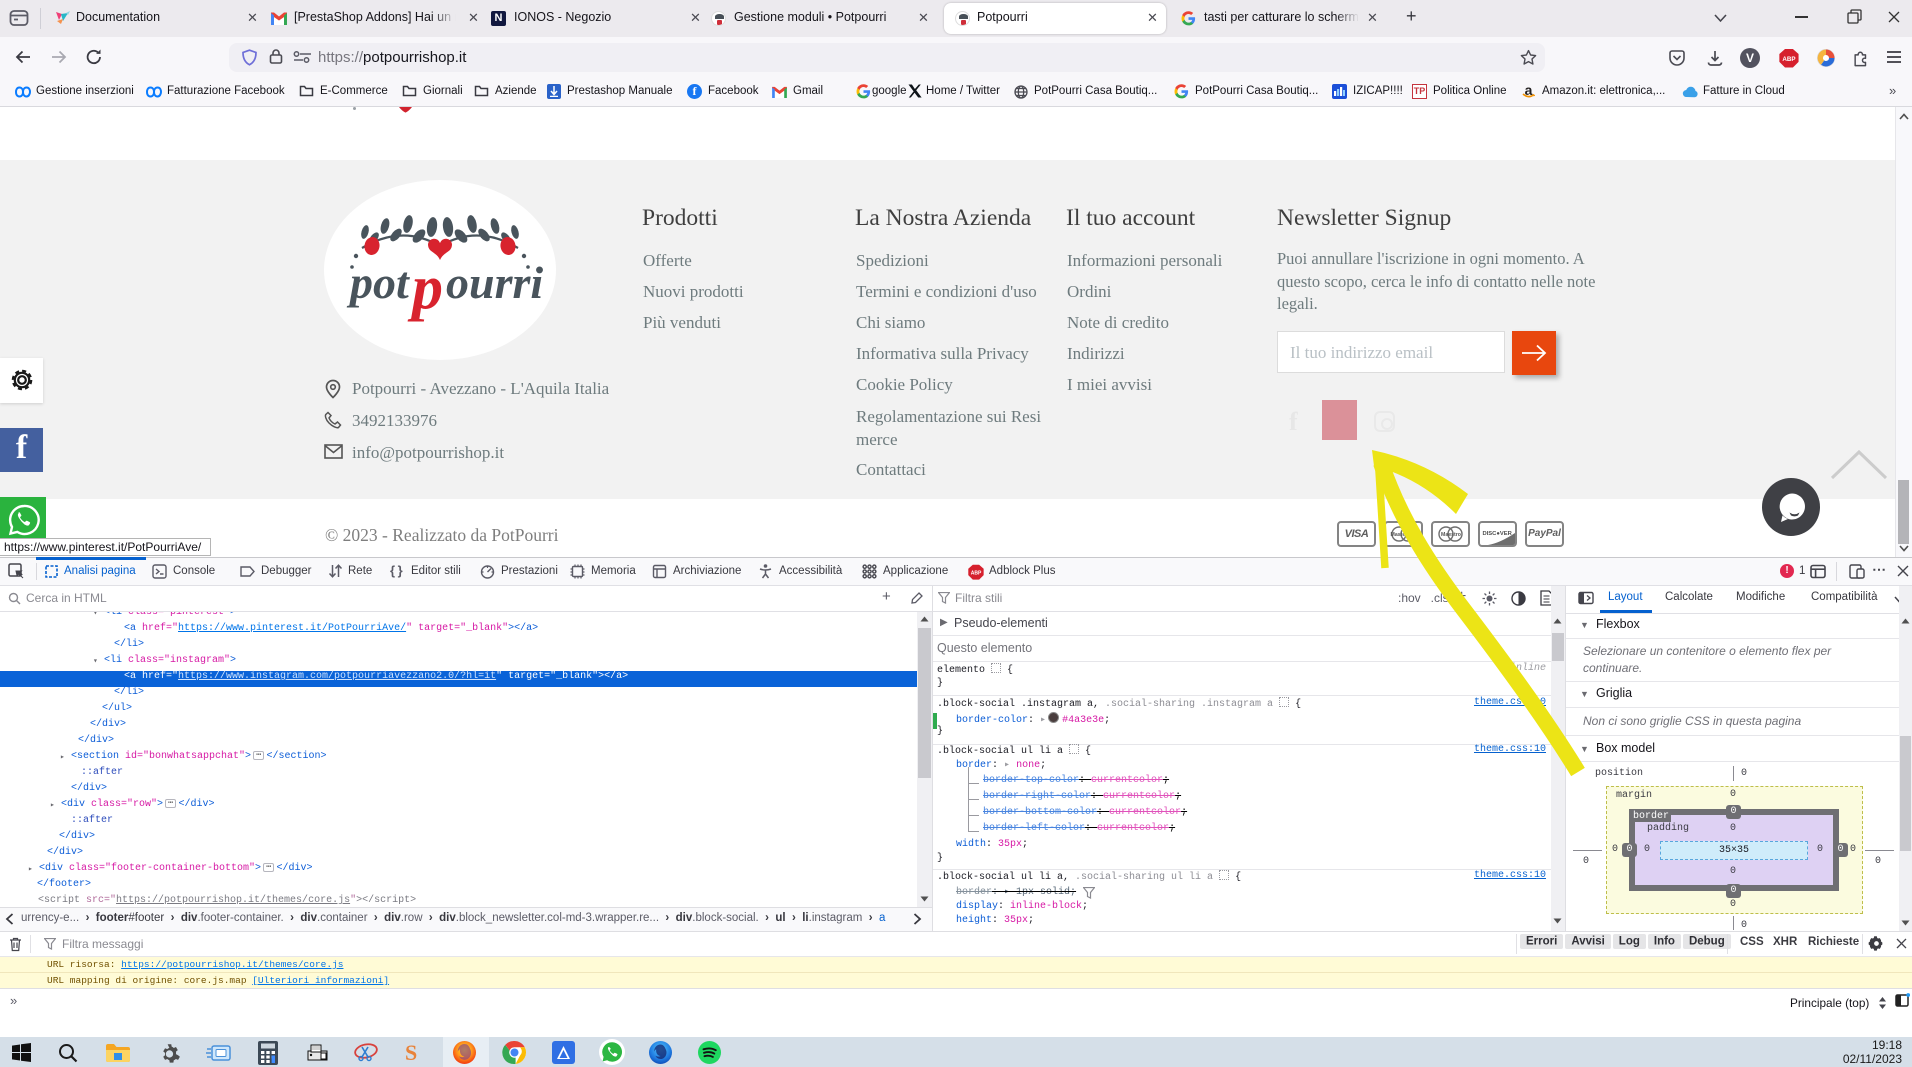 This screenshot has width=1912, height=1067. I want to click on svg-text: Maestro, so click(1451, 535).